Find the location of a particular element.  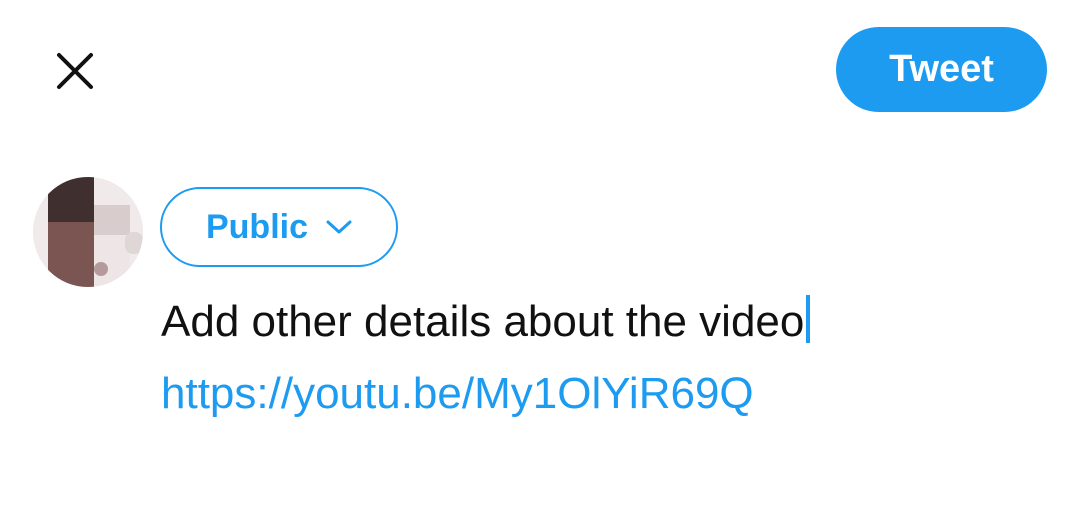

tweet-link: https://youtu.be/My1OlYiR69Q is located at coordinates (457, 394).